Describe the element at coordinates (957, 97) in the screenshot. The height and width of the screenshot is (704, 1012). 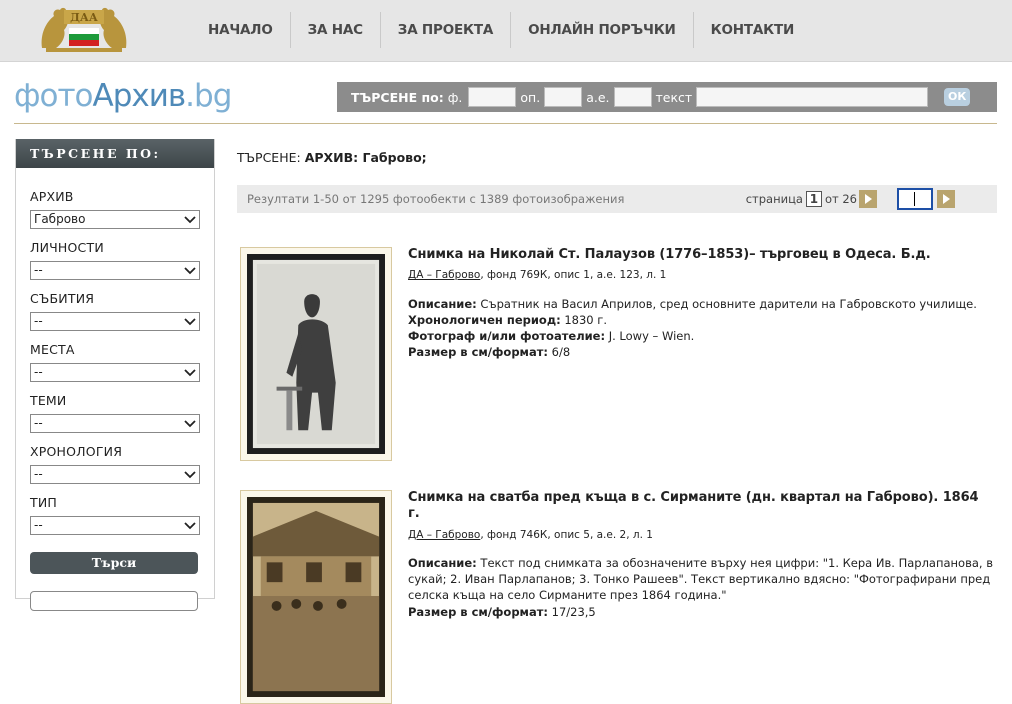
I see `search-ok-button: ОК` at that location.